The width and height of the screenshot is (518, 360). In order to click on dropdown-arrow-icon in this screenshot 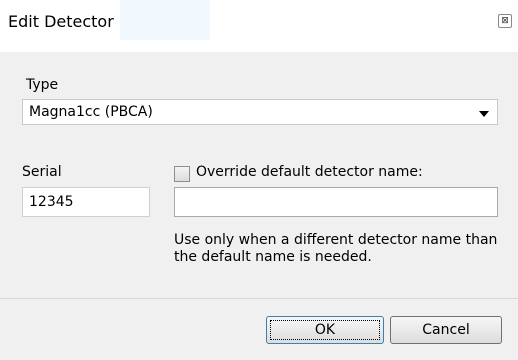, I will do `click(484, 114)`.